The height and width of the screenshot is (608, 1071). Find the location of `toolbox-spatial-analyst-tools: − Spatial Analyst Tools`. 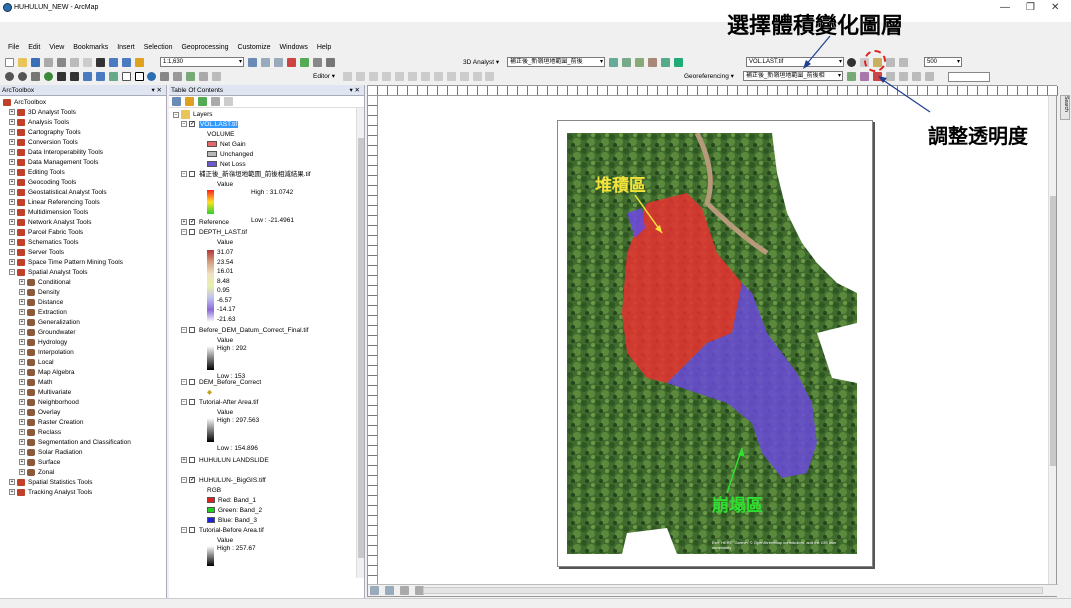

toolbox-spatial-analyst-tools: − Spatial Analyst Tools is located at coordinates (84, 273).